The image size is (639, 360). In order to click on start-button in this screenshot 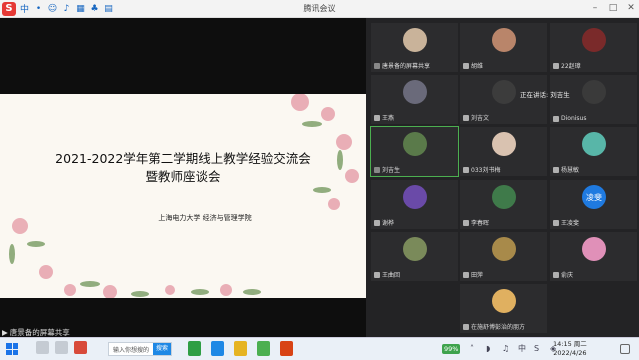, I will do `click(12, 349)`.